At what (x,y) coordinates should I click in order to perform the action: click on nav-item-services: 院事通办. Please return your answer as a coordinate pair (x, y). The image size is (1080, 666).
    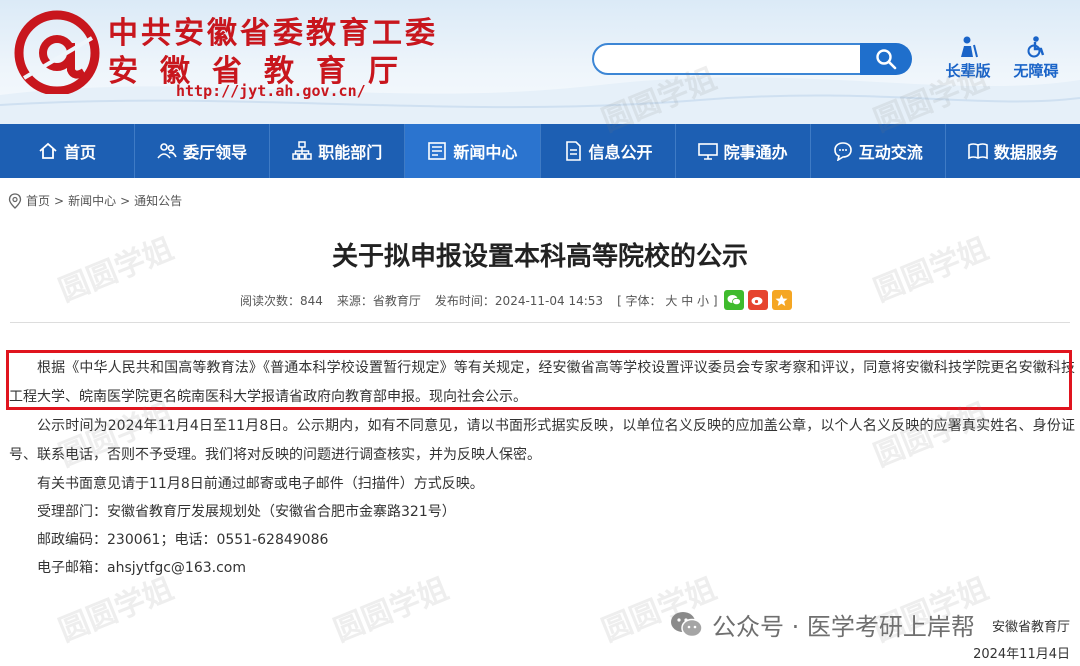
    Looking at the image, I should click on (743, 151).